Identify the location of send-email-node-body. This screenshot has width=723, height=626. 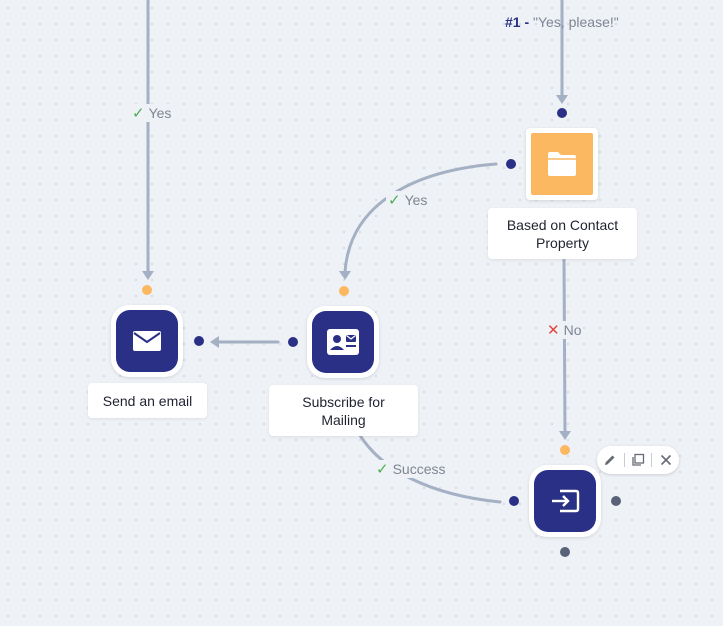
(147, 341).